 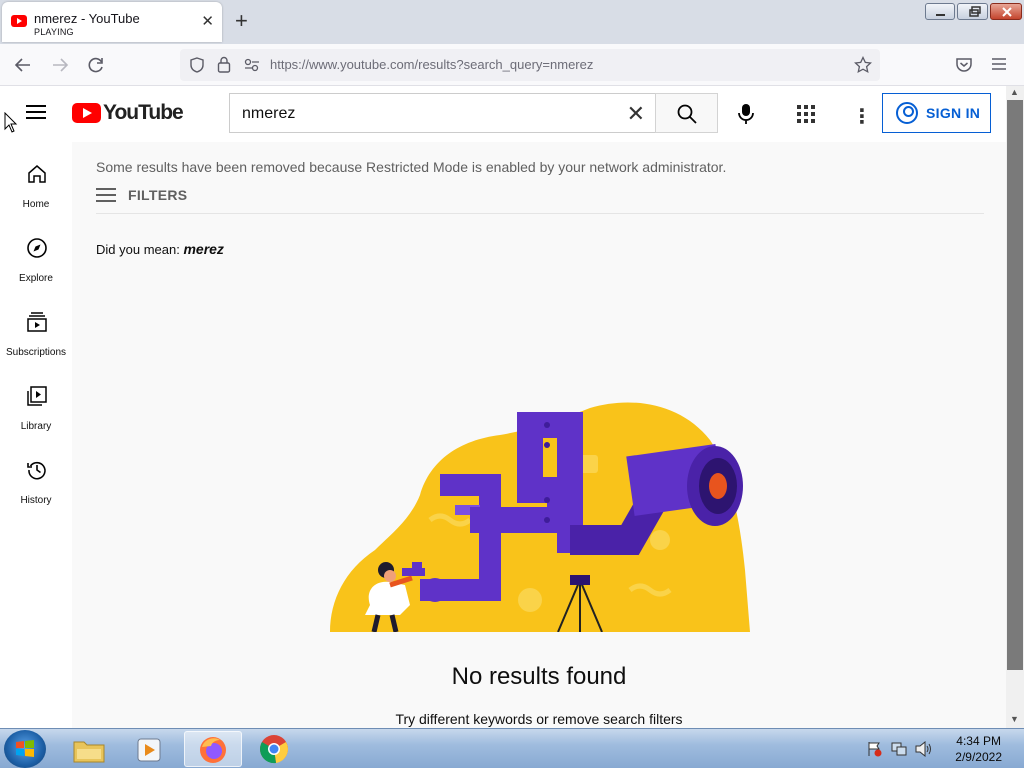 I want to click on filters-divider, so click(x=540, y=213).